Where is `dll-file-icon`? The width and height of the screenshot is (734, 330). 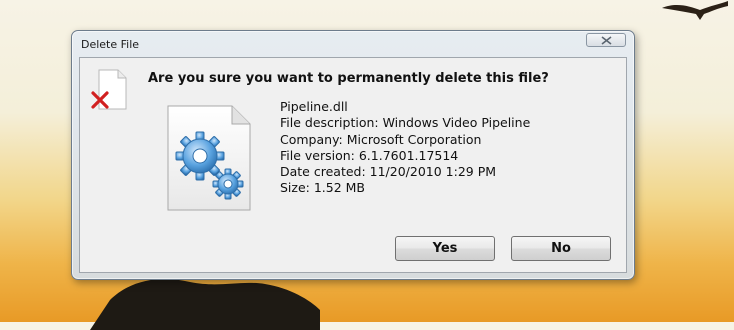 dll-file-icon is located at coordinates (209, 158).